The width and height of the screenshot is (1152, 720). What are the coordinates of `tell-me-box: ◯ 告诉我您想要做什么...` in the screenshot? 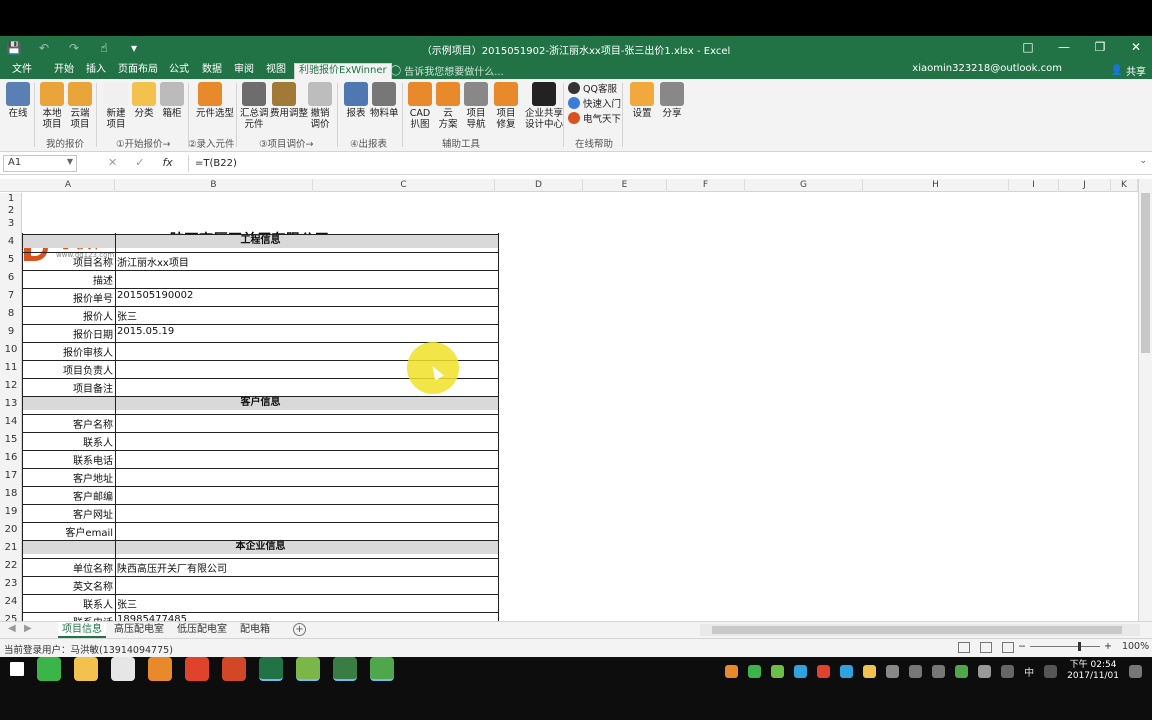 It's located at (447, 70).